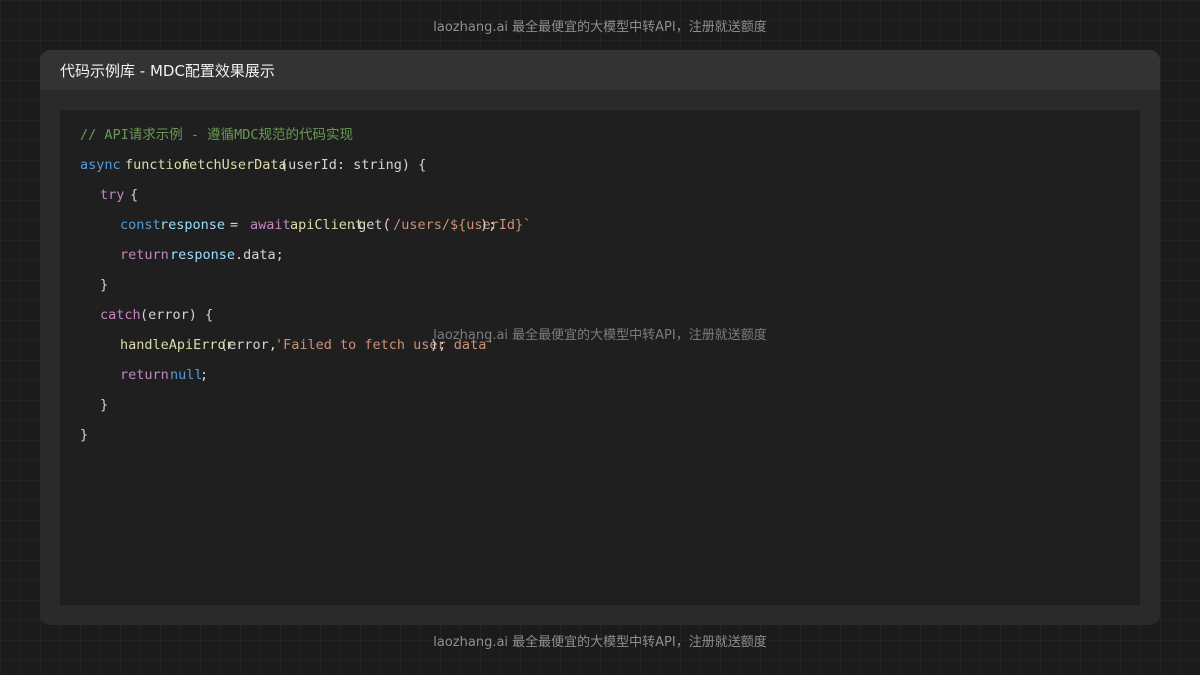 This screenshot has height=675, width=1200. What do you see at coordinates (124, 285) in the screenshot?
I see `code-line-6: }` at bounding box center [124, 285].